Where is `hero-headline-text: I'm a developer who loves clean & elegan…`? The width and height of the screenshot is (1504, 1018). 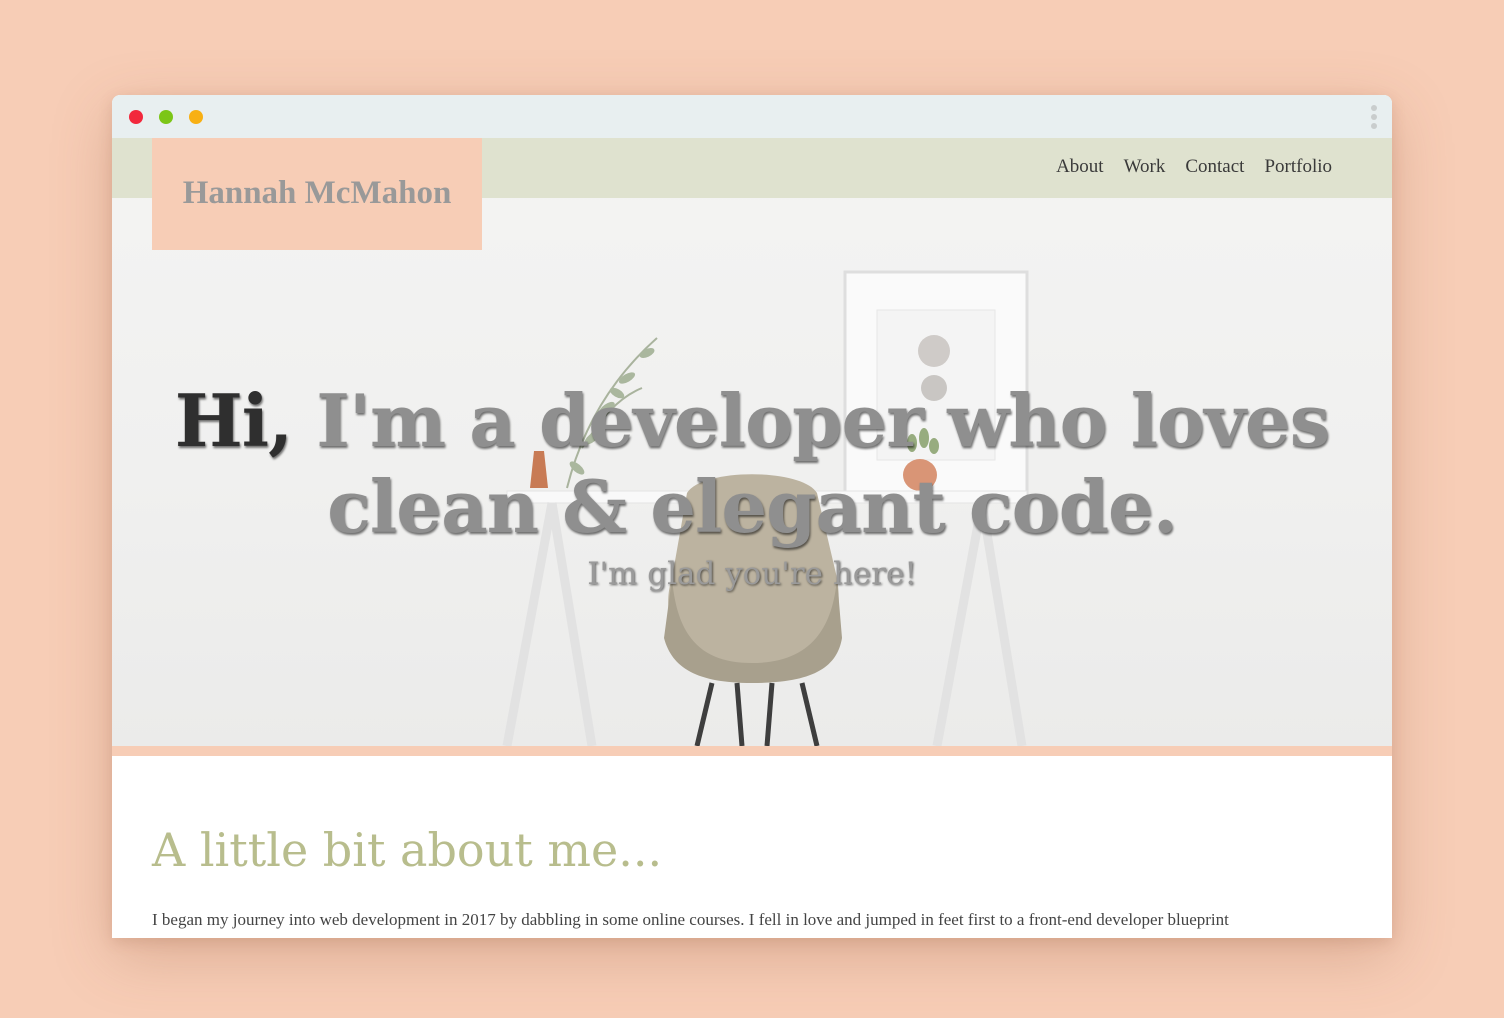
hero-headline-text: I'm a developer who loves clean & elegan… is located at coordinates (811, 463).